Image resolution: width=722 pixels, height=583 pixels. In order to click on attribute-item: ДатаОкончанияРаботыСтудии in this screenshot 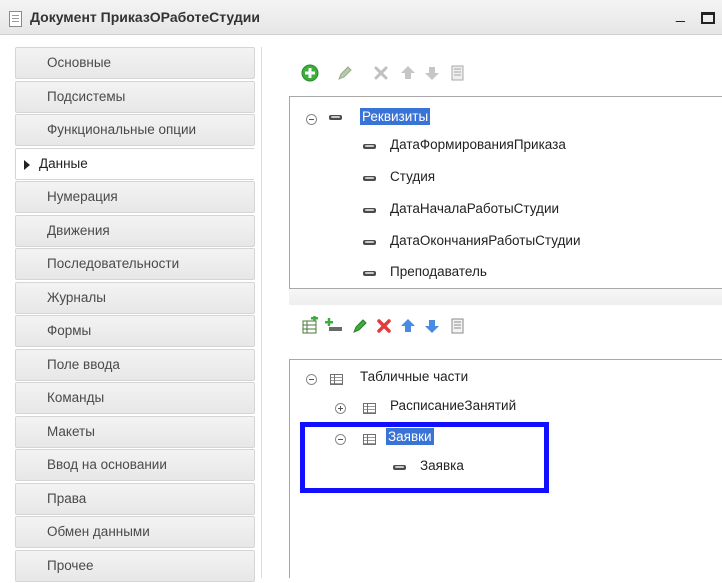, I will do `click(485, 240)`.